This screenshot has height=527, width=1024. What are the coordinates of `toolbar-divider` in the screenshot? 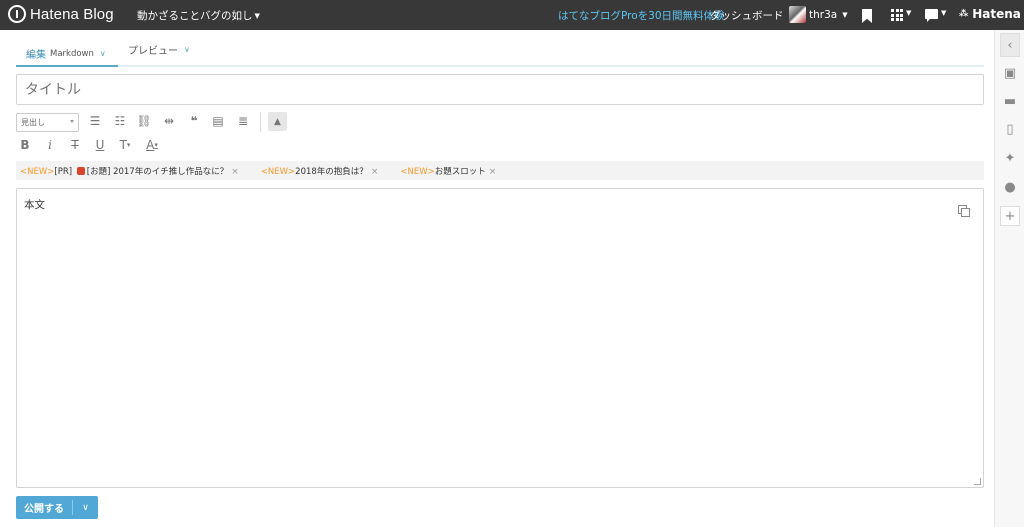 It's located at (260, 122).